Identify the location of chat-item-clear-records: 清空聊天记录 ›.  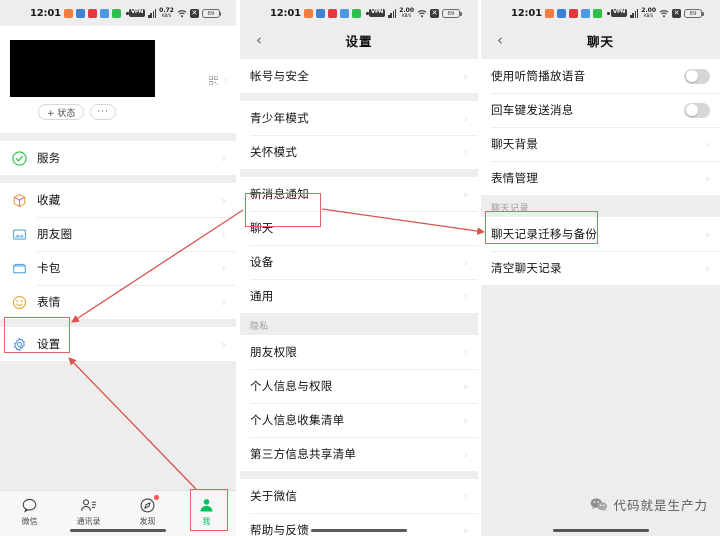
(600, 268).